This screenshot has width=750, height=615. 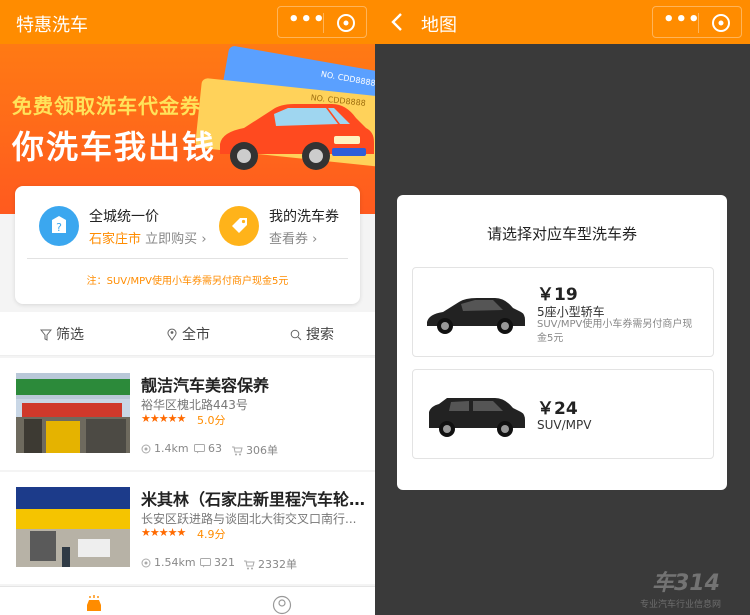 I want to click on feature-title: 我的洗车券, so click(x=304, y=217).